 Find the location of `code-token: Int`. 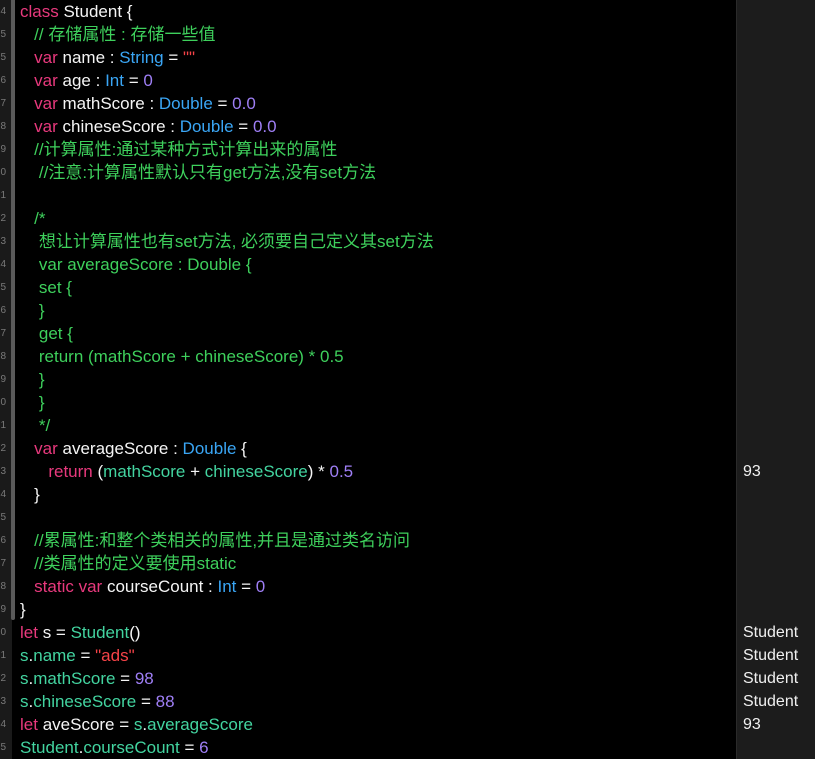

code-token: Int is located at coordinates (227, 586).